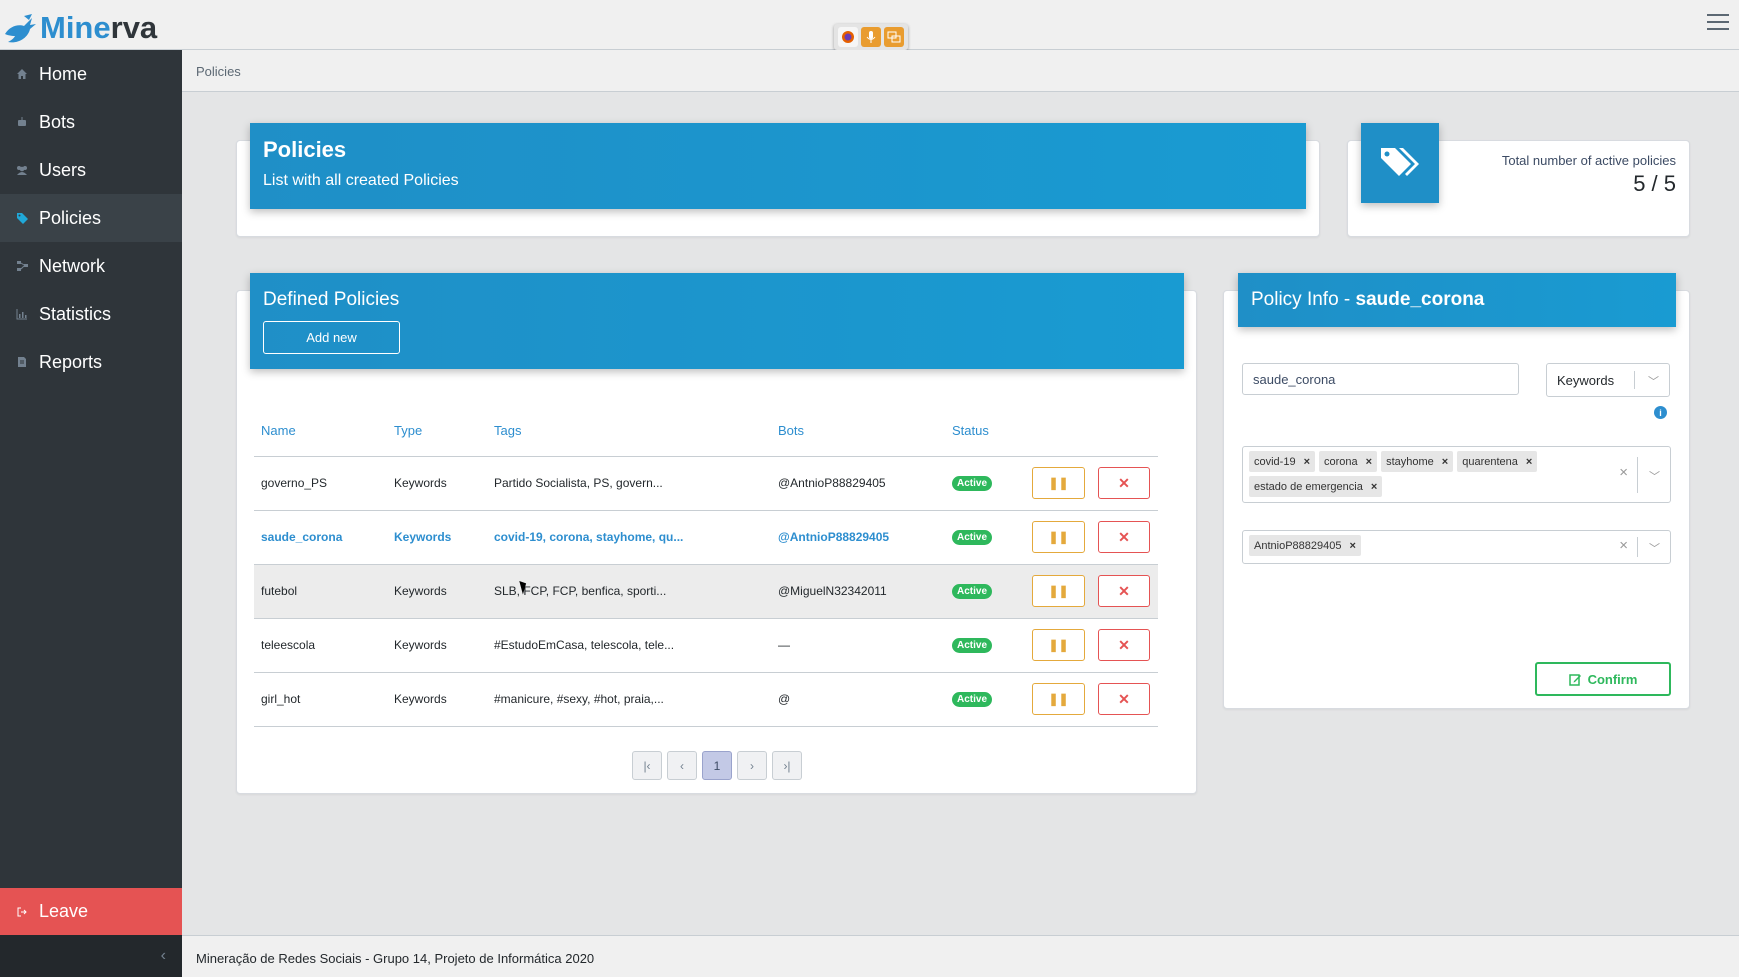  Describe the element at coordinates (91, 314) in the screenshot. I see `sidebar-item-statistics: Statistics` at that location.